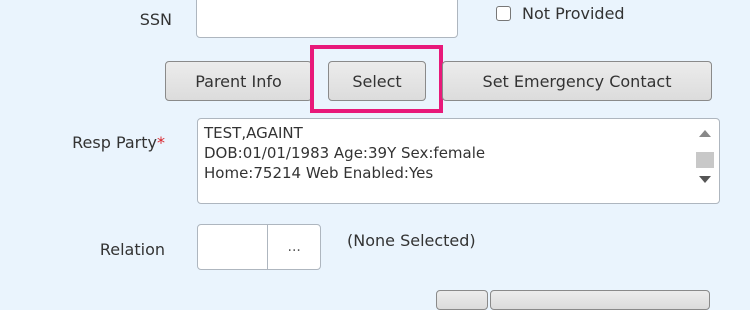 Image resolution: width=750 pixels, height=310 pixels. What do you see at coordinates (155, 19) in the screenshot?
I see `ssn-label: SSN` at bounding box center [155, 19].